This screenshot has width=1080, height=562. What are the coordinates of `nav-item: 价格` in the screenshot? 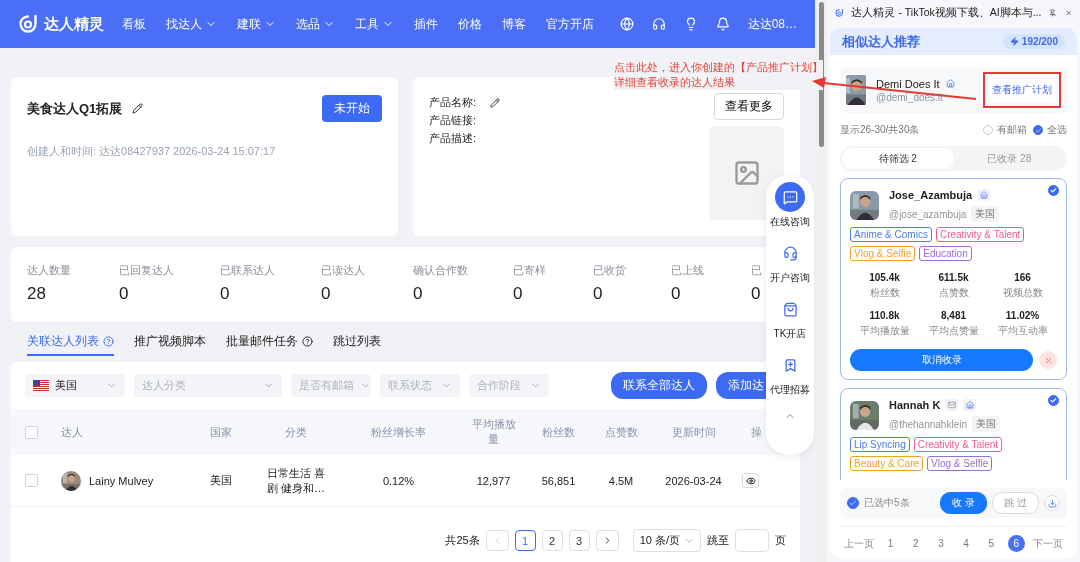 It's located at (470, 24).